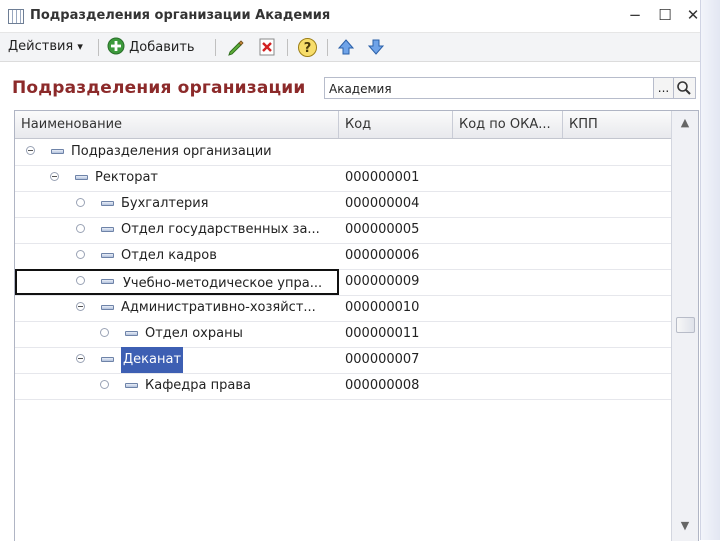 This screenshot has height=541, width=720. I want to click on level-up-button, so click(346, 47).